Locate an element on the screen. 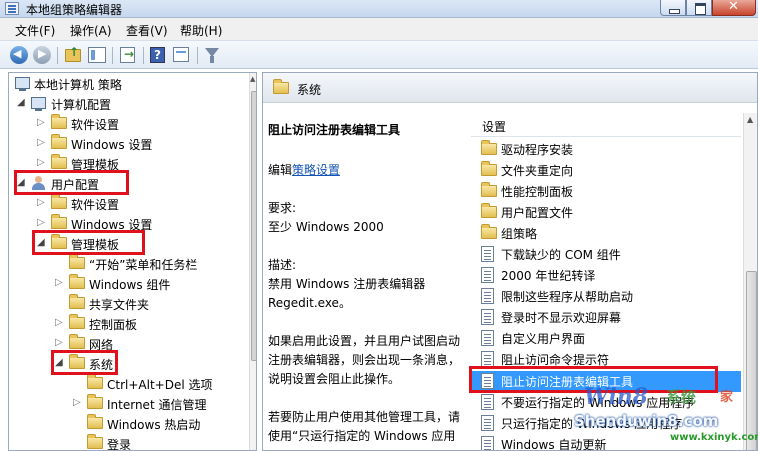 This screenshot has height=451, width=758. list-item-label: 登录时不显示欢迎屏幕 is located at coordinates (561, 318).